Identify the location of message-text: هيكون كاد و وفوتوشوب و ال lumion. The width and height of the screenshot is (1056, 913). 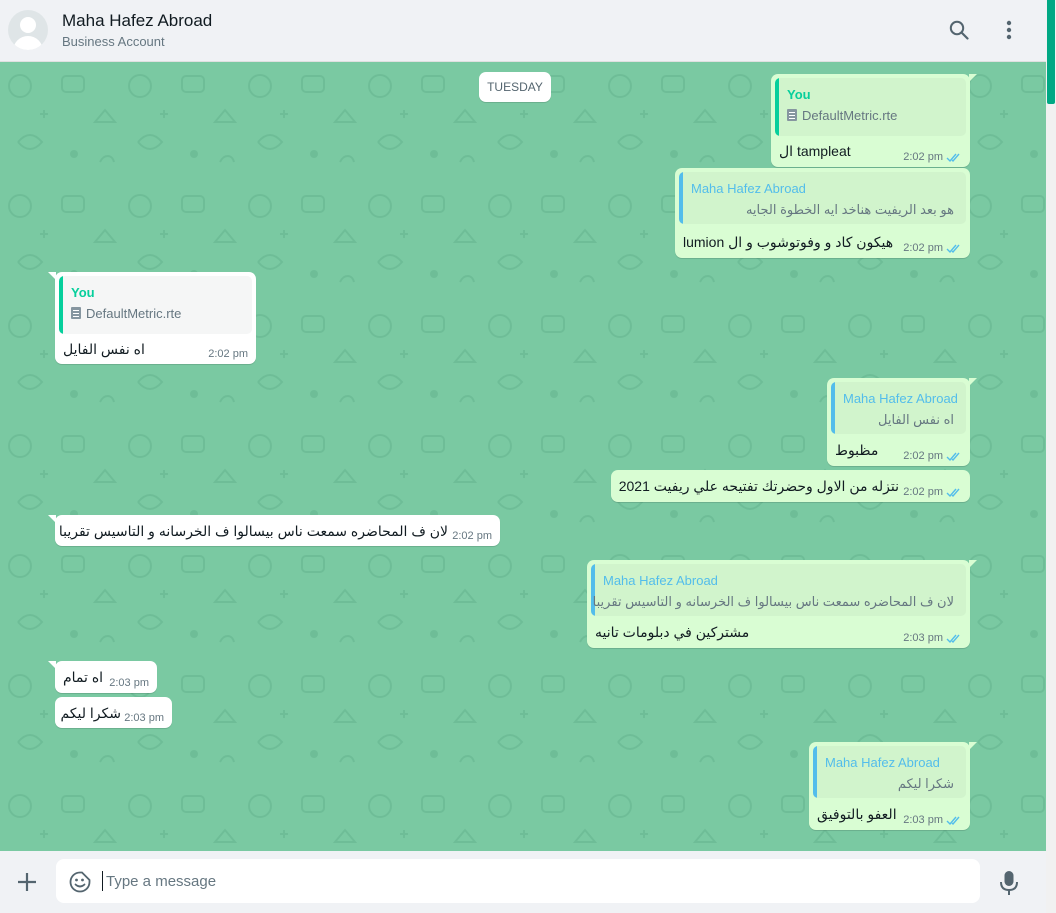
(788, 242).